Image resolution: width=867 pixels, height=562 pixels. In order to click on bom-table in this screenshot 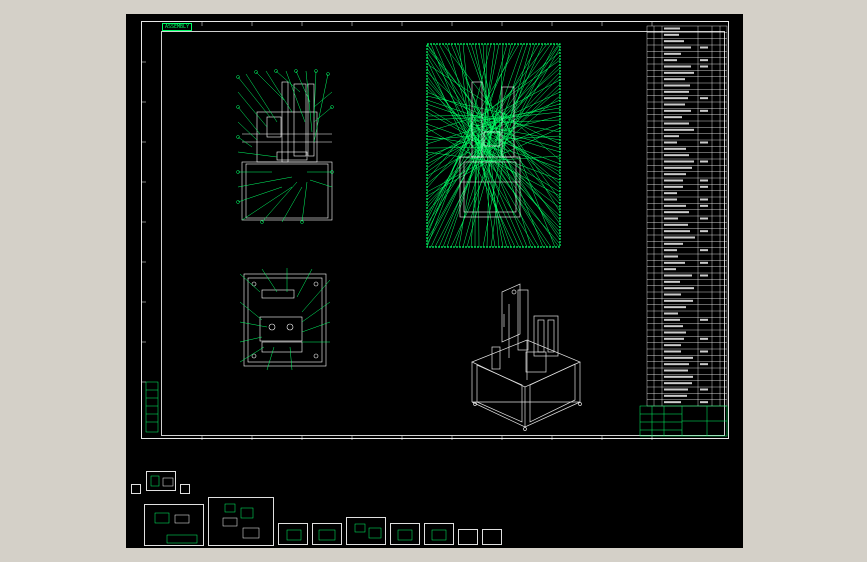, I will do `click(687, 216)`.